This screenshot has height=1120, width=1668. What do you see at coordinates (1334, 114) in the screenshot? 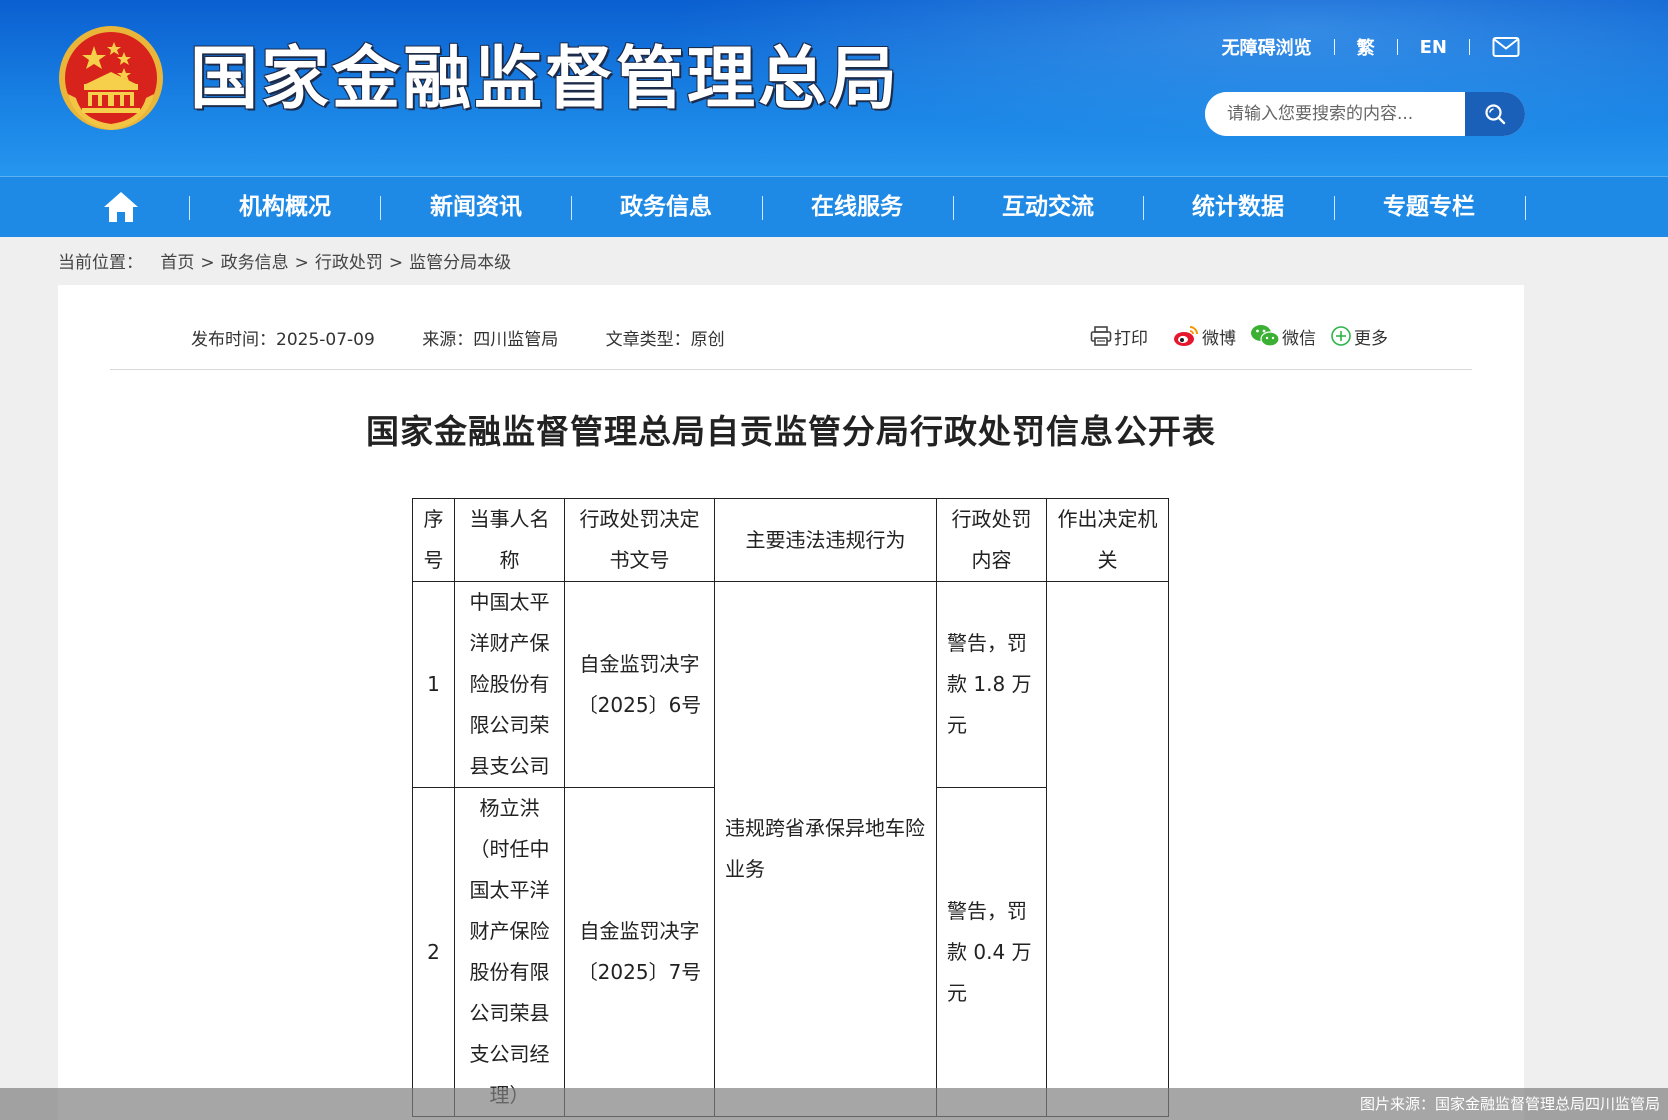
I see `search-input` at bounding box center [1334, 114].